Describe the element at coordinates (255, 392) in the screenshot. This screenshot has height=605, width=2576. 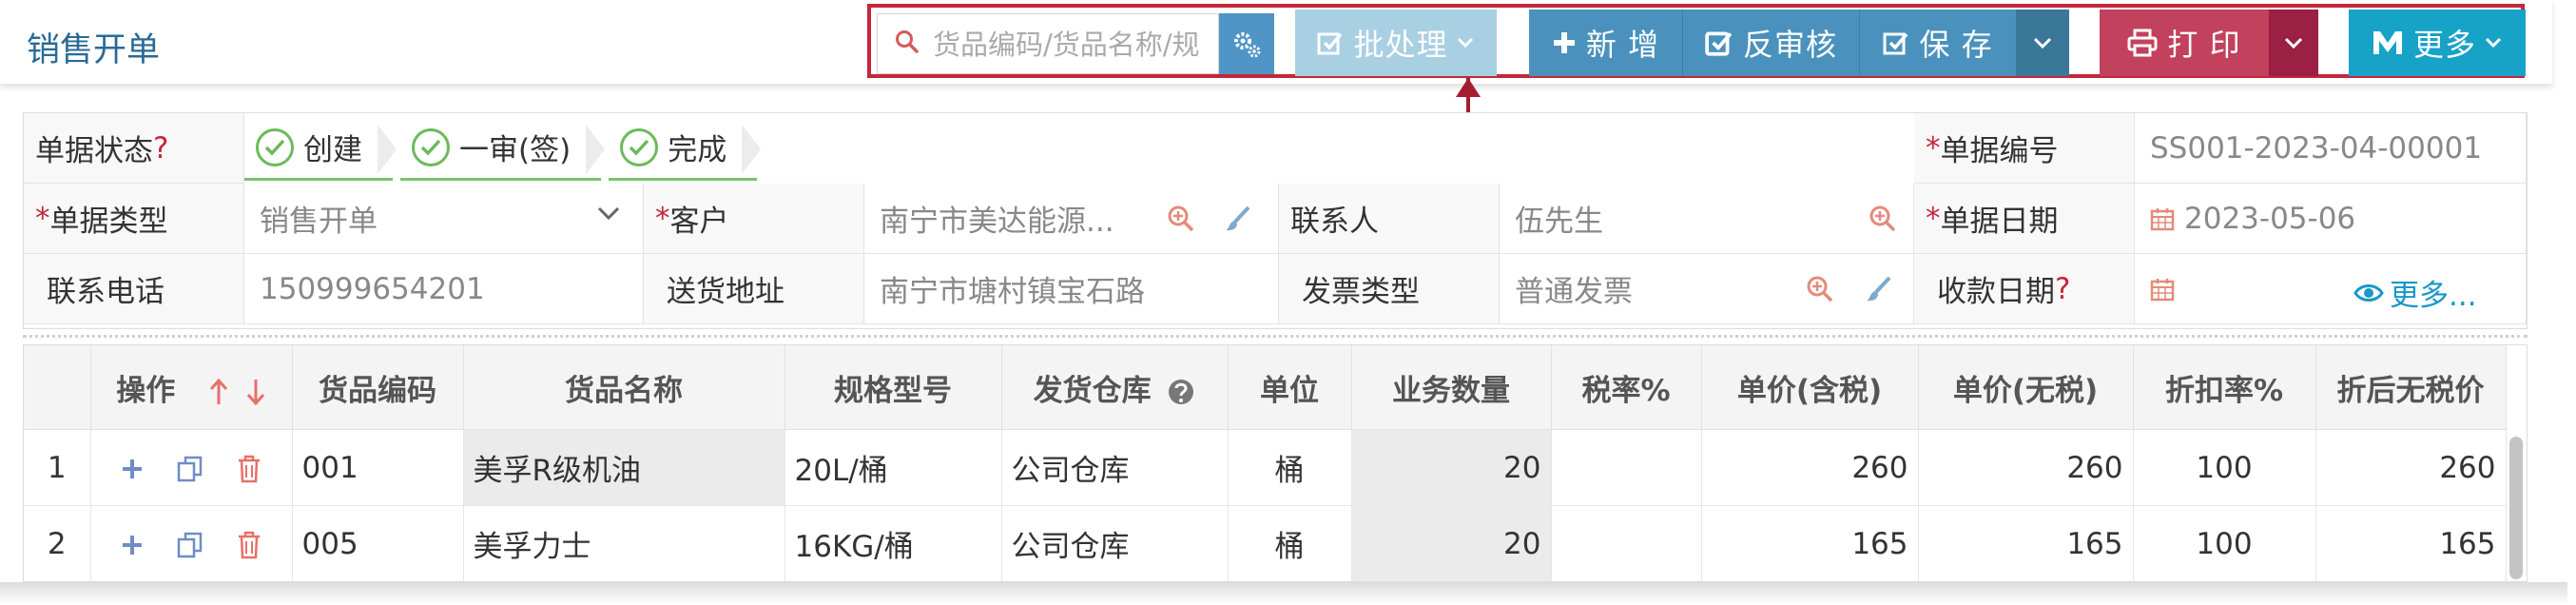
I see `sort-down-icon` at that location.